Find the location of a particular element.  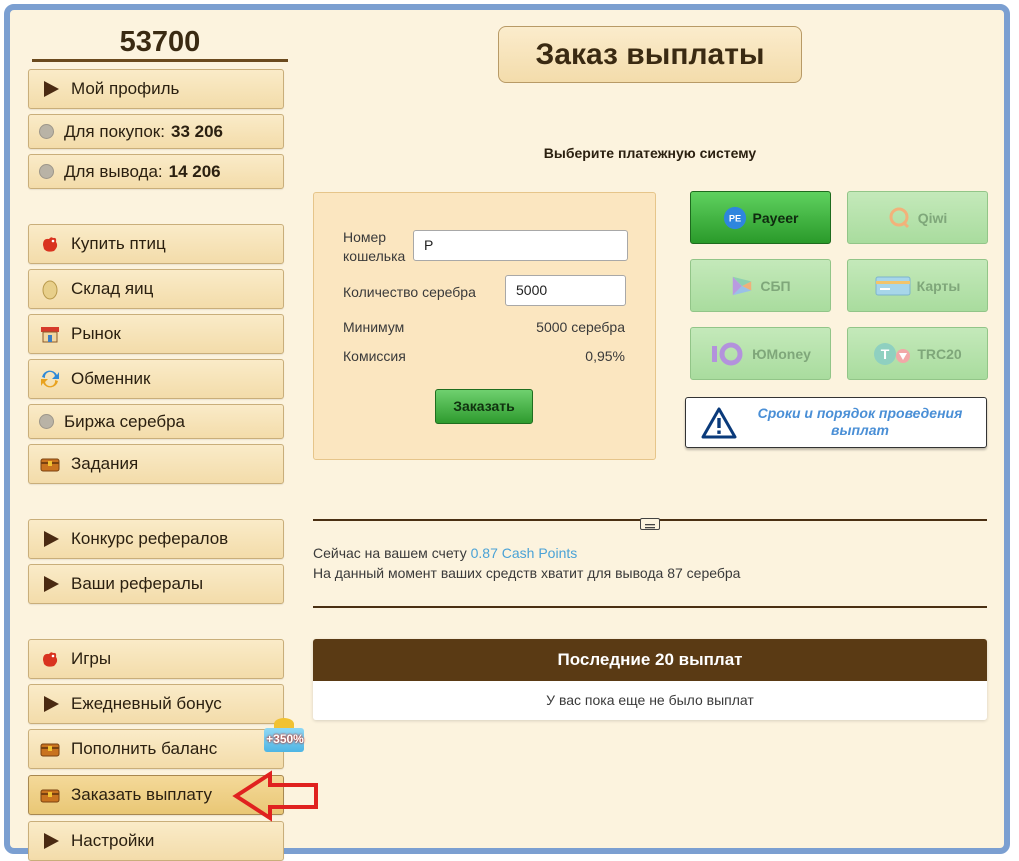

wallet-number-input: P is located at coordinates (520, 245).